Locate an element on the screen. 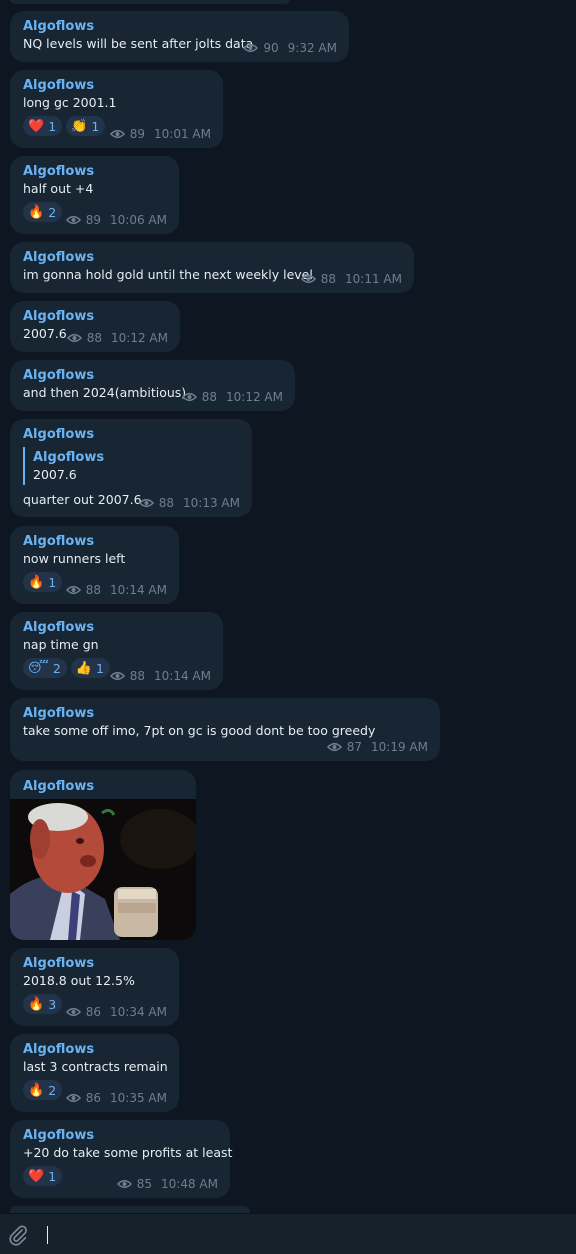  reply-quote-sender: Algoflows is located at coordinates (69, 457).